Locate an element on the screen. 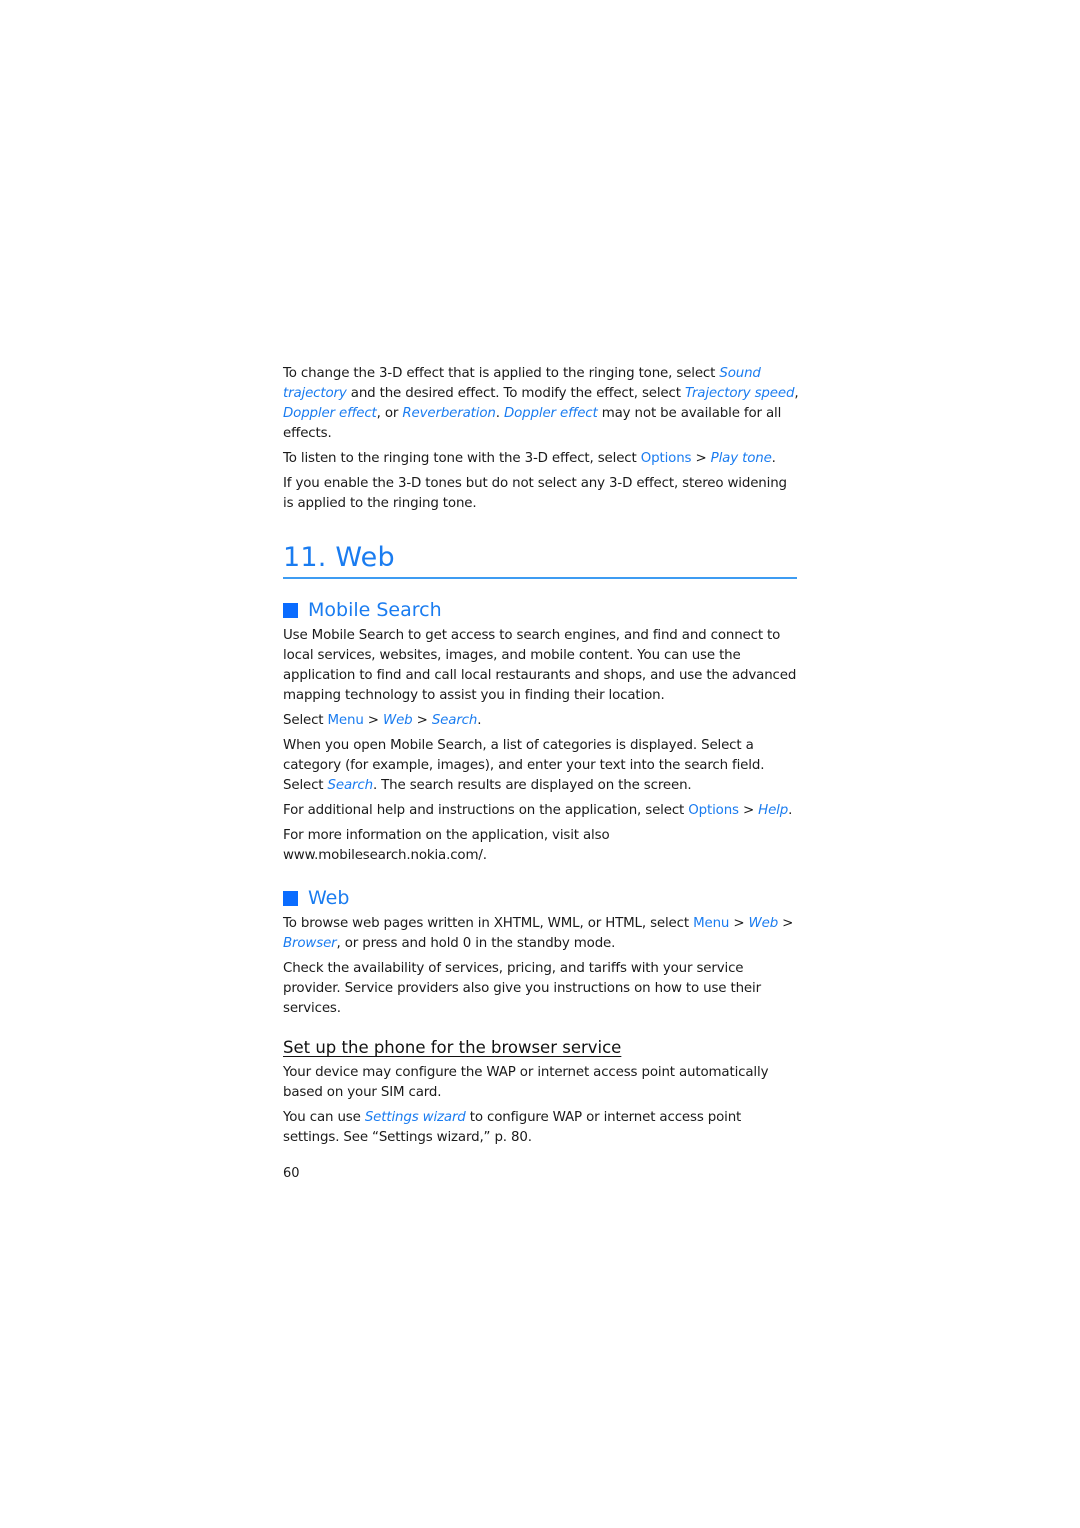  softkey-menu-2: Menu is located at coordinates (711, 923).